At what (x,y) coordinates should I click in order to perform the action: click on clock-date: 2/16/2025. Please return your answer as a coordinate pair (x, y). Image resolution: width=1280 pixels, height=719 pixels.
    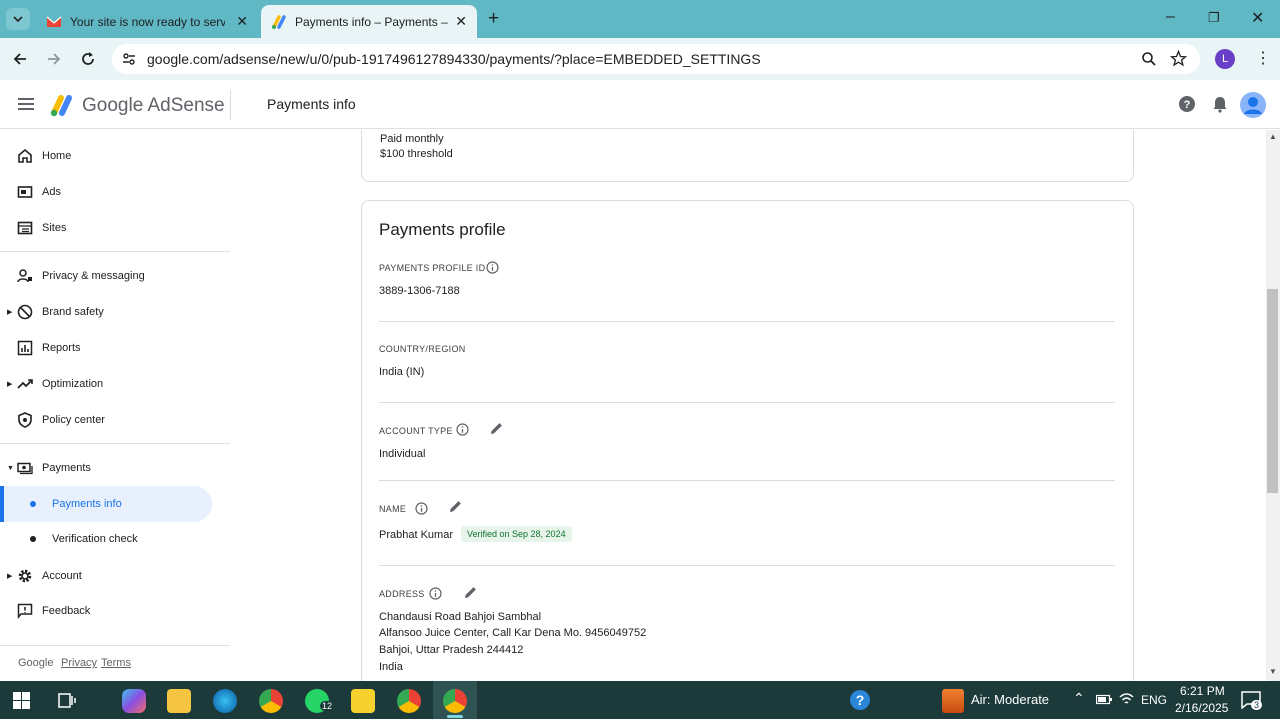
    Looking at the image, I should click on (1201, 708).